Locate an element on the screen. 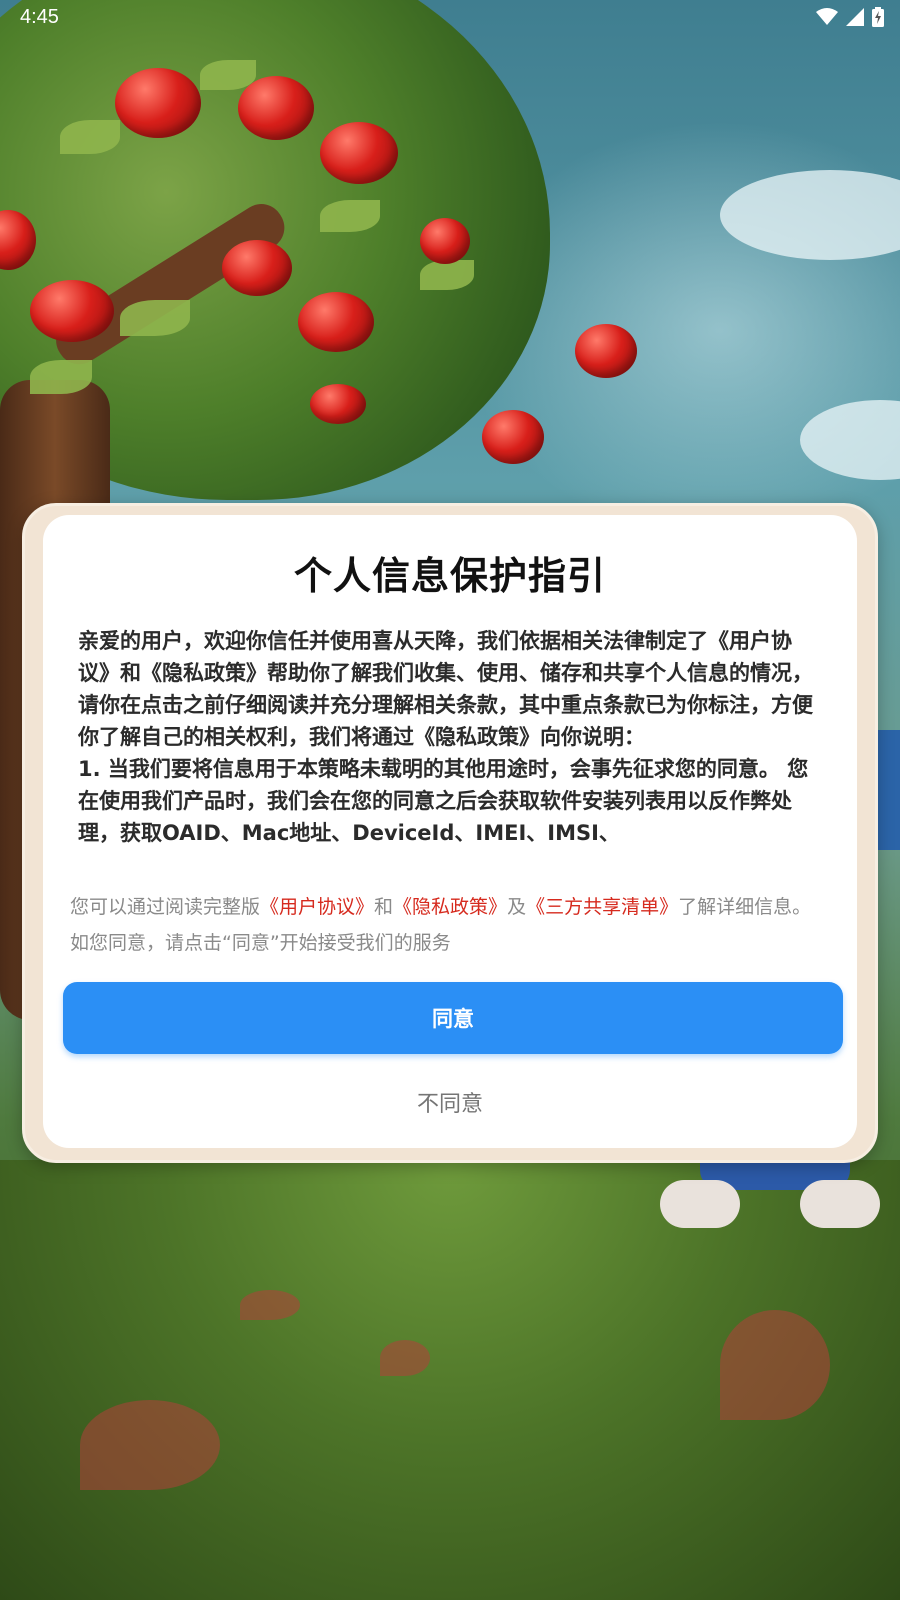 The width and height of the screenshot is (900, 1600). disagree-button: 不同意 is located at coordinates (450, 1102).